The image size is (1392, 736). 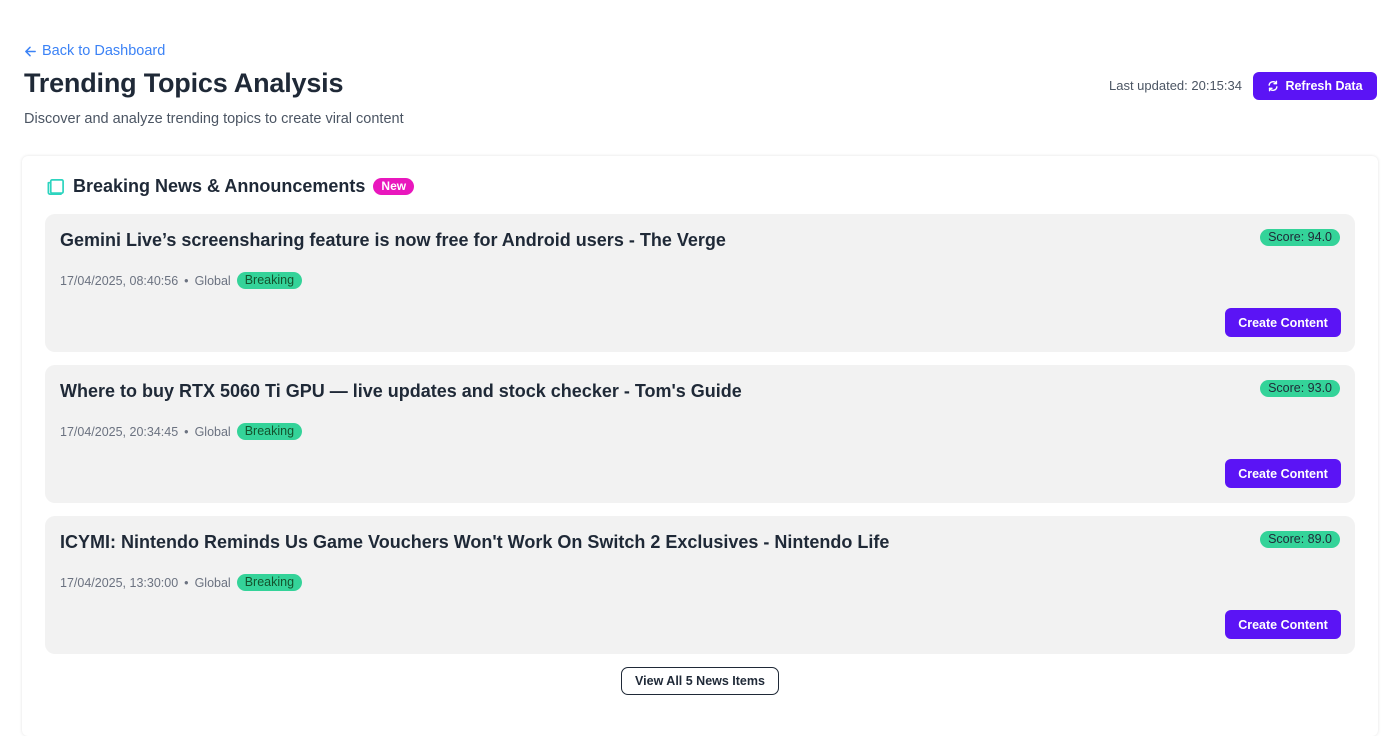 I want to click on refresh-data-label: Refresh Data, so click(x=1324, y=86).